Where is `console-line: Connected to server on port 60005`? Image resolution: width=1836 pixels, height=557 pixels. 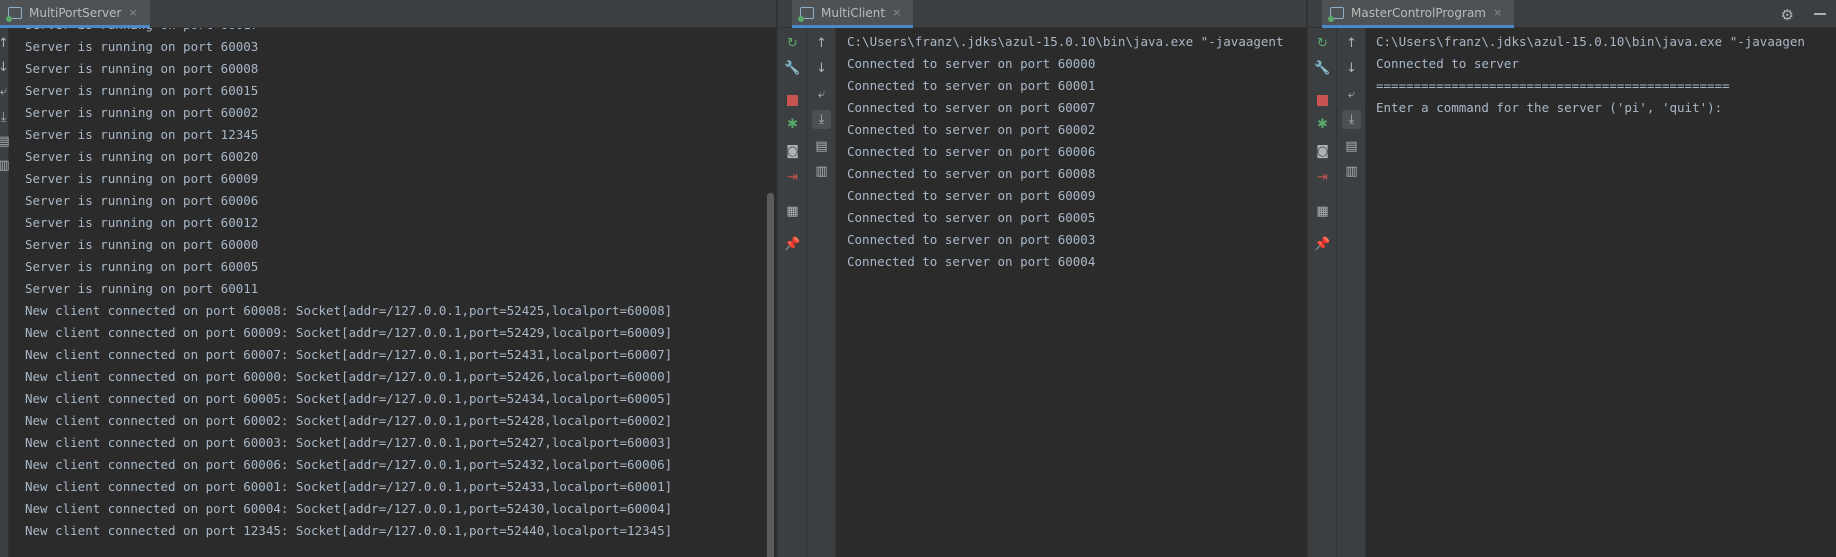 console-line: Connected to server on port 60005 is located at coordinates (971, 217).